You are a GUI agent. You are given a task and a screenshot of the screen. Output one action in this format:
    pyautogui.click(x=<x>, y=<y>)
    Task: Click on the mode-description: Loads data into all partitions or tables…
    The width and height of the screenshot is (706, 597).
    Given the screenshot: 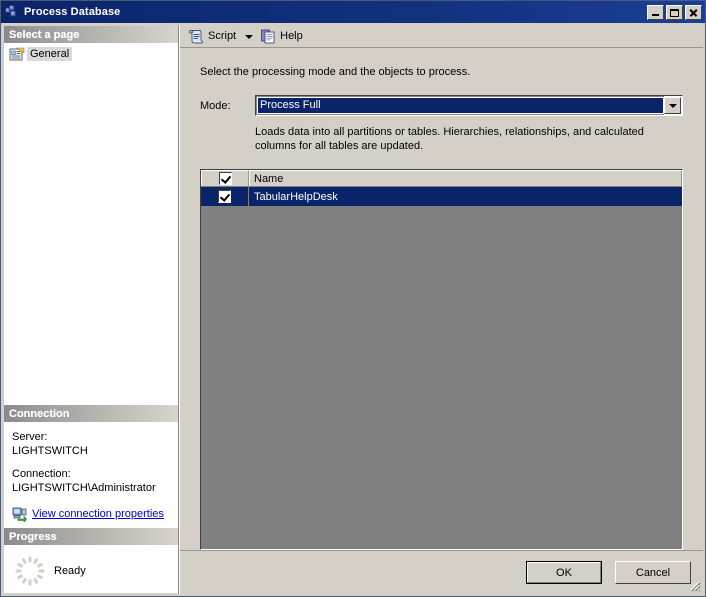 What is the action you would take?
    pyautogui.click(x=449, y=139)
    